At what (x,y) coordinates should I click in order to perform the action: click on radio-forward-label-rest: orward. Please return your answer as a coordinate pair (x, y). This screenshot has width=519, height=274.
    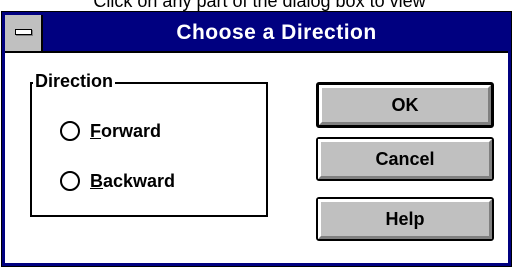
    Looking at the image, I should click on (131, 130).